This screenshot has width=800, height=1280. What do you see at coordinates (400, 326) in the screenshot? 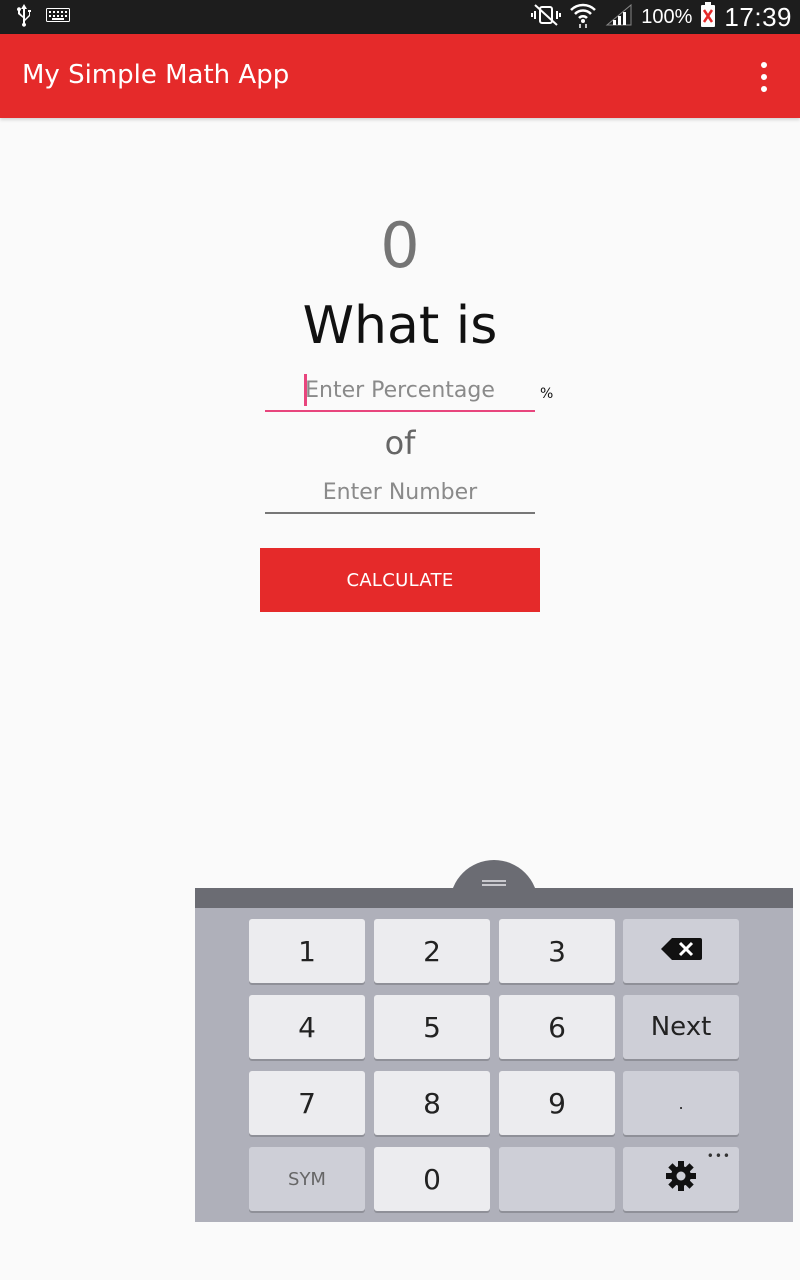
I see `question-label: What is` at bounding box center [400, 326].